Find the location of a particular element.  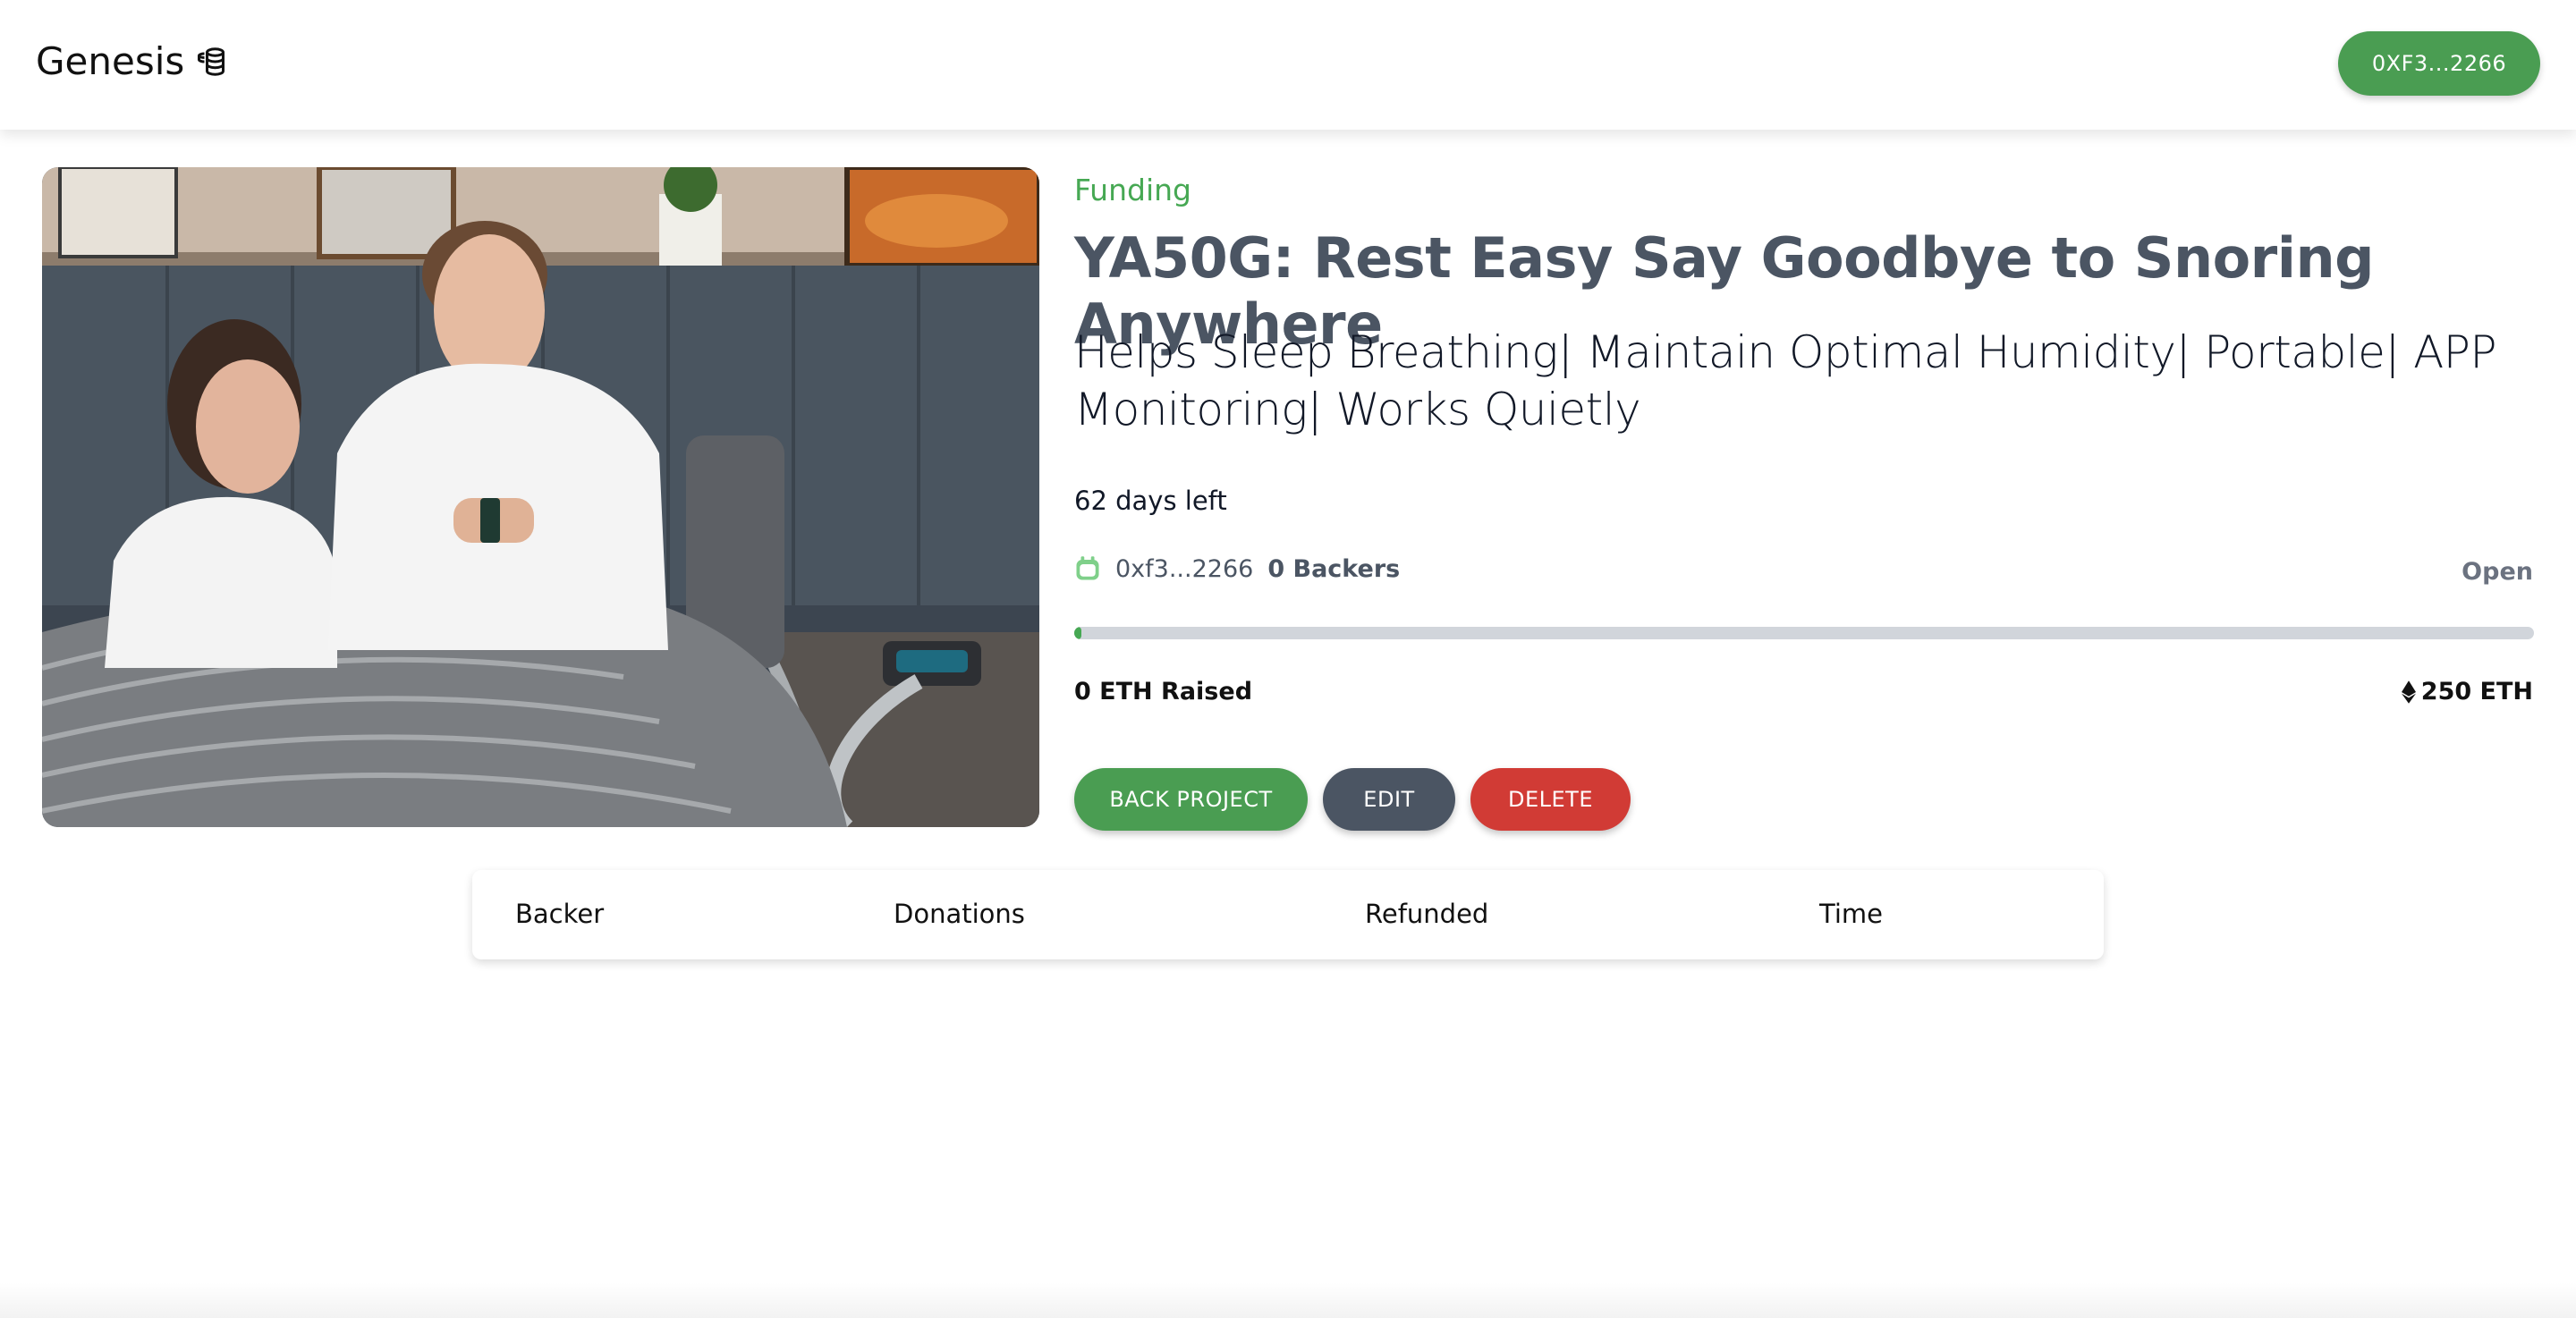

owner-avatar-icon is located at coordinates (1087, 568).